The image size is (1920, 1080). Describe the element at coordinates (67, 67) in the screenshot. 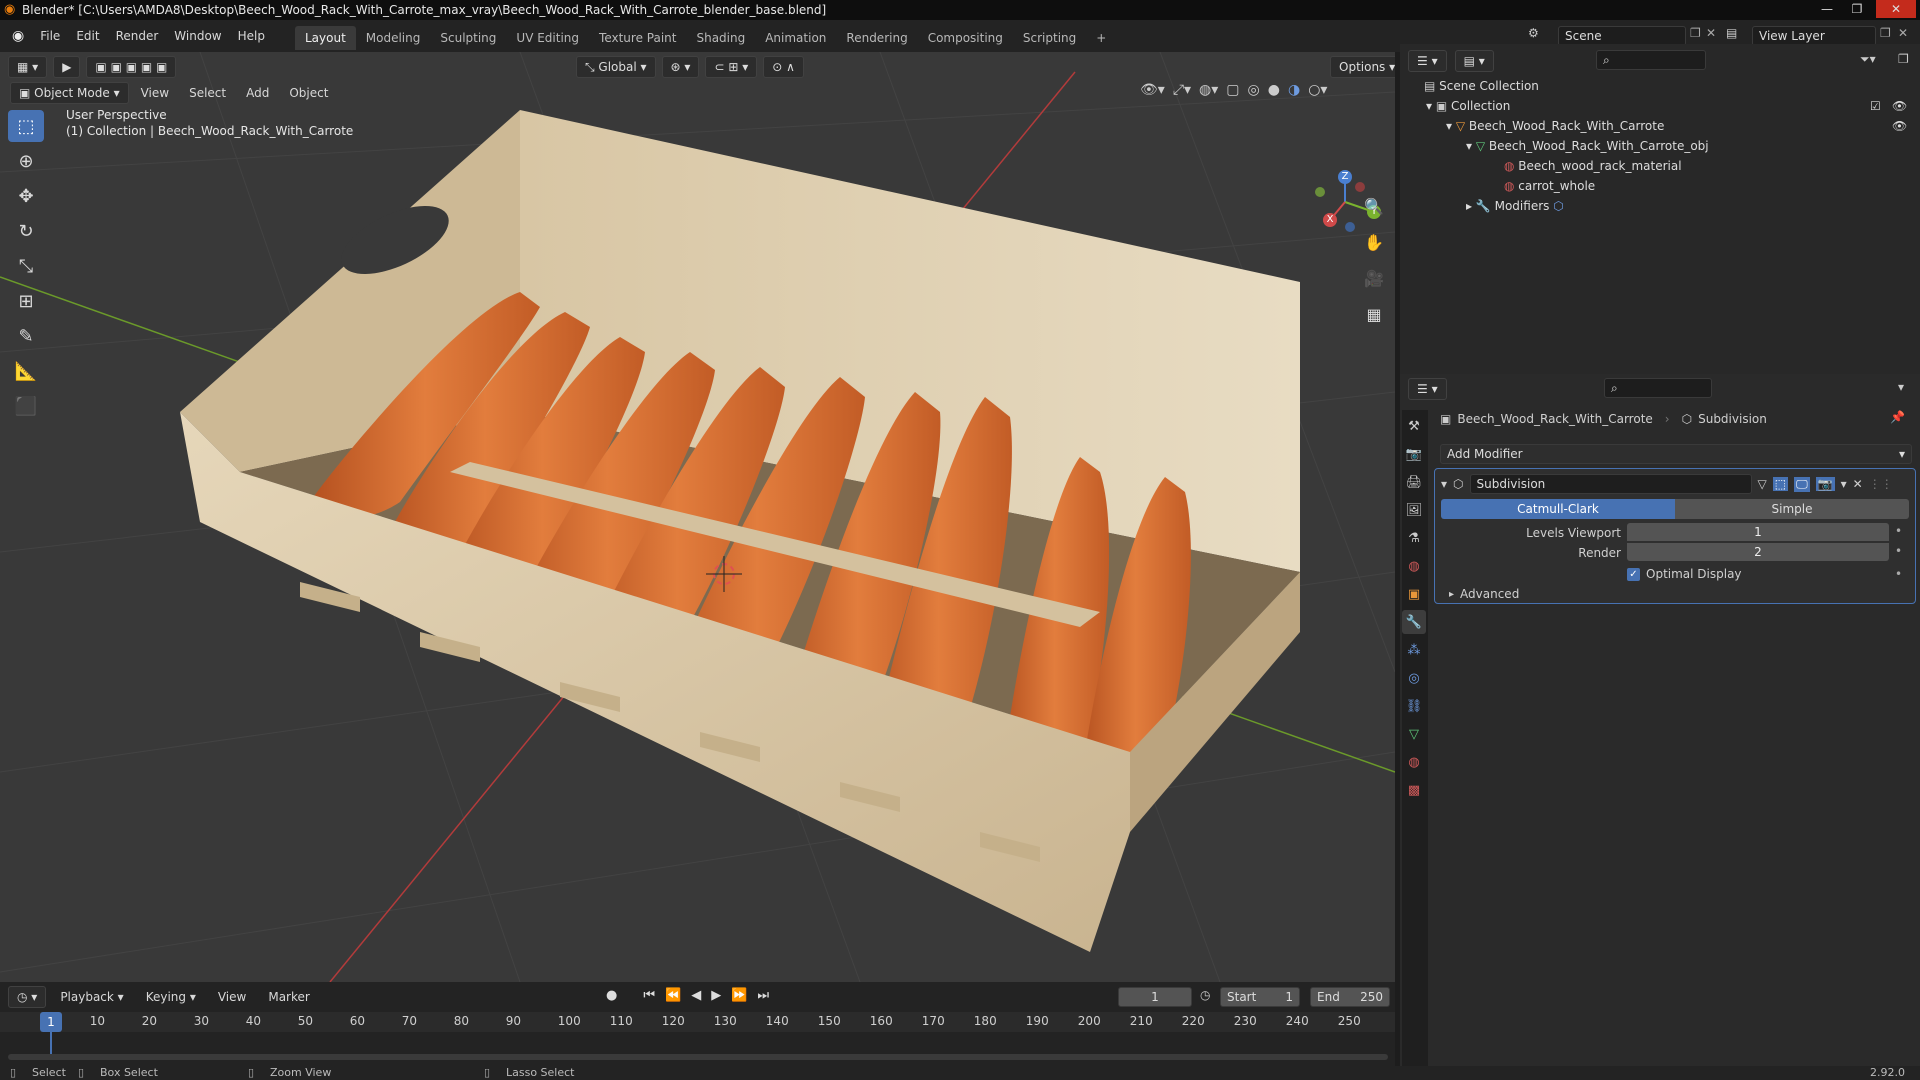

I see `select-mode-button: ▶` at that location.